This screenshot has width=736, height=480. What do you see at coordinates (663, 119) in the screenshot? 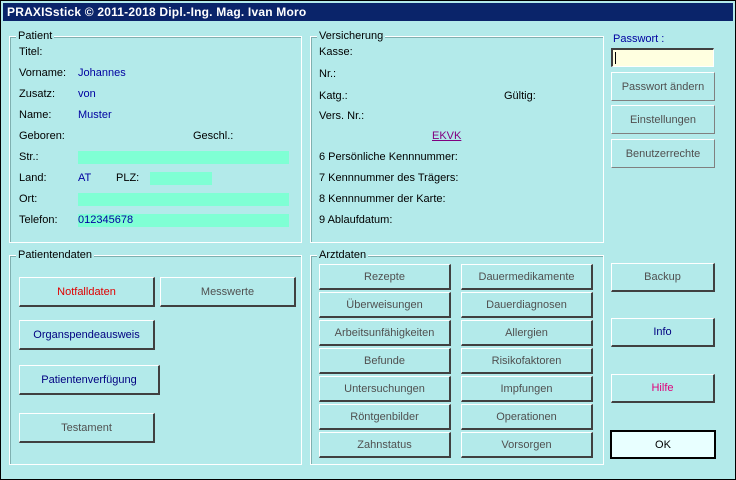
I see `settings-button: Einstellungen` at bounding box center [663, 119].